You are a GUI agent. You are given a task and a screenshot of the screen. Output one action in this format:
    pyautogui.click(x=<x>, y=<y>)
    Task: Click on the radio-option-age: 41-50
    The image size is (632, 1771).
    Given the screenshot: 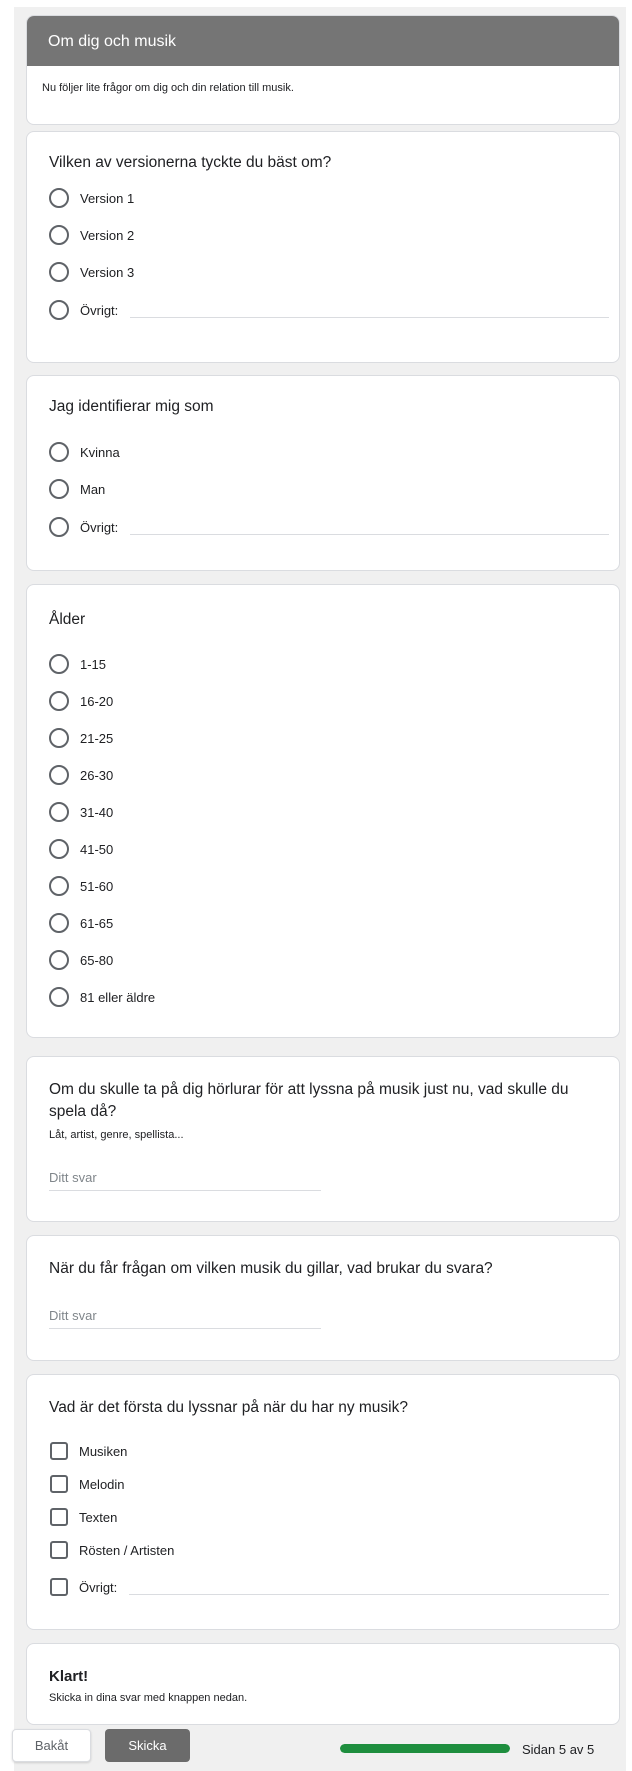 What is the action you would take?
    pyautogui.click(x=329, y=849)
    